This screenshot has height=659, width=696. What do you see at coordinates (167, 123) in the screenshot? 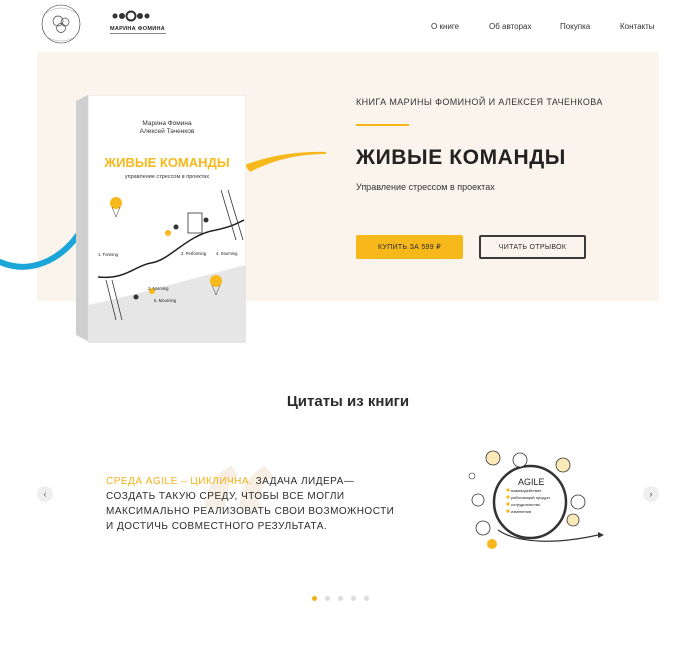
I see `book-author-1: Марина Фомина` at bounding box center [167, 123].